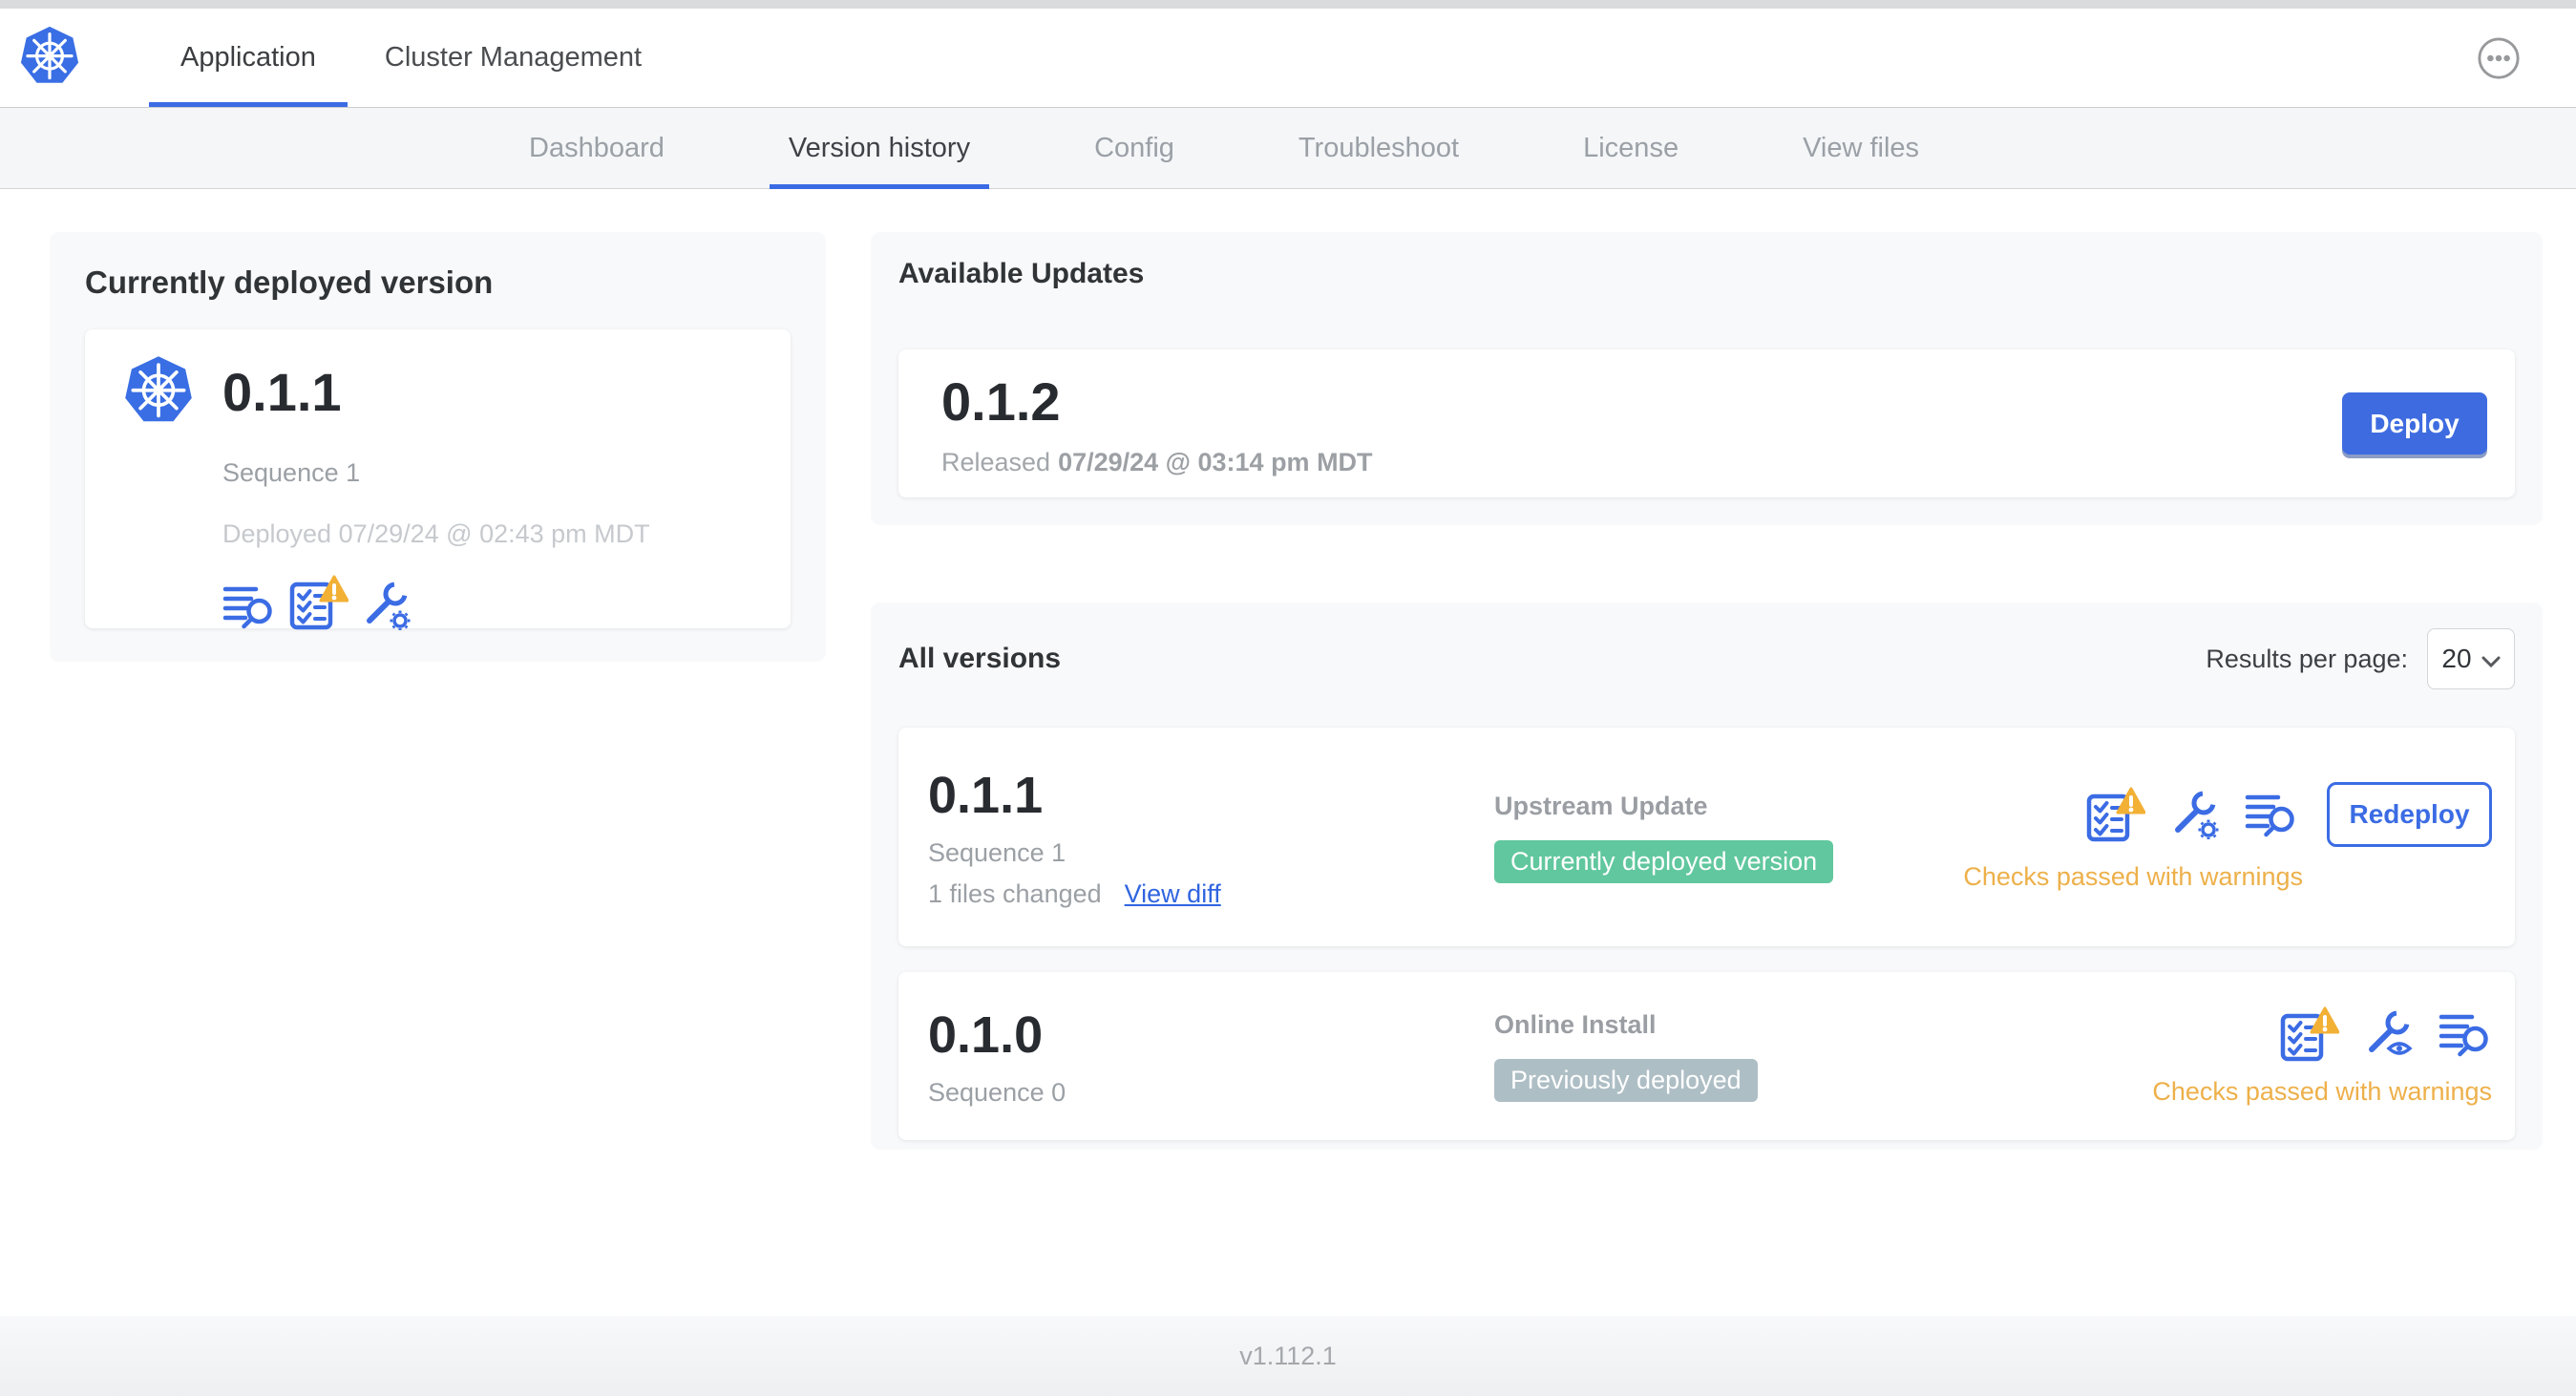 The height and width of the screenshot is (1396, 2576). Describe the element at coordinates (597, 148) in the screenshot. I see `tab-dashboard: Dashboard` at that location.